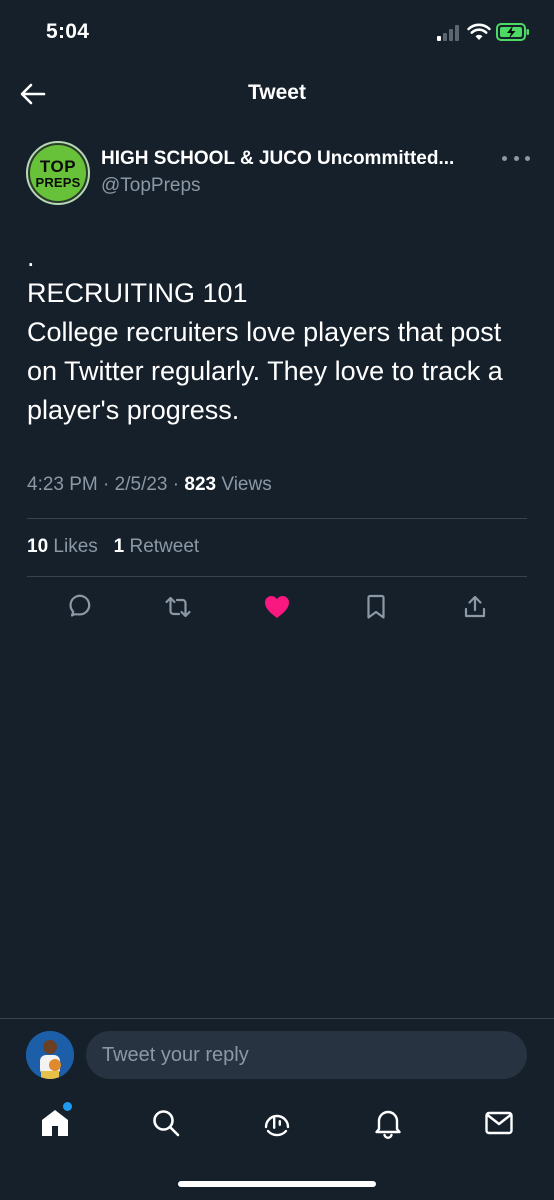  Describe the element at coordinates (277, 1184) in the screenshot. I see `home-indicator` at that location.